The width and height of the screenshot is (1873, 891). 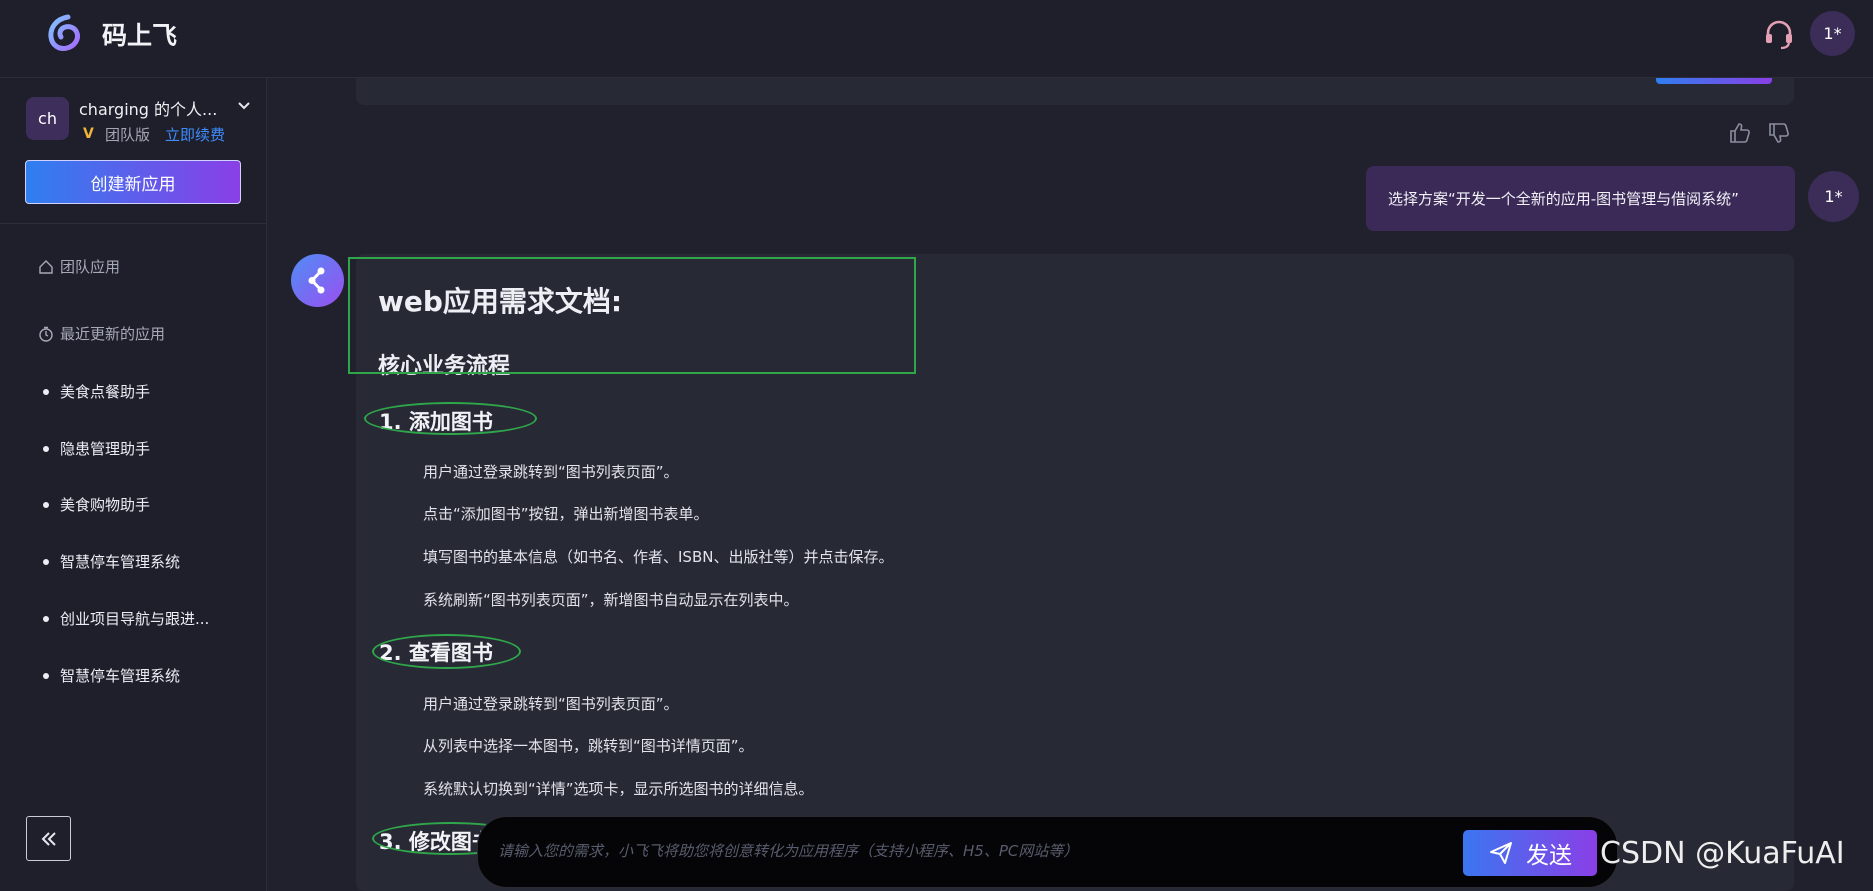 What do you see at coordinates (436, 653) in the screenshot?
I see `section-title: 2. 查看图书` at bounding box center [436, 653].